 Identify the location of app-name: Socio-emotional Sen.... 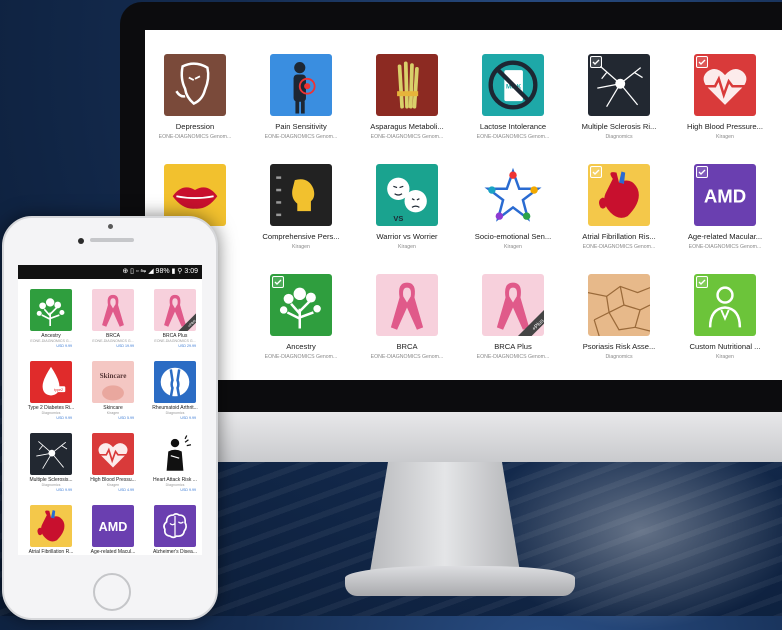
(513, 236).